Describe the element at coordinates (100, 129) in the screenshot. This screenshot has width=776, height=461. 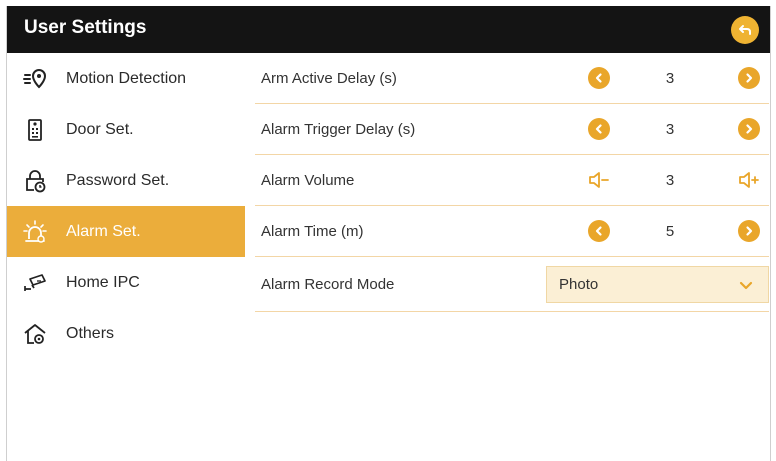
I see `sidebar-item-label: Door Set.` at that location.